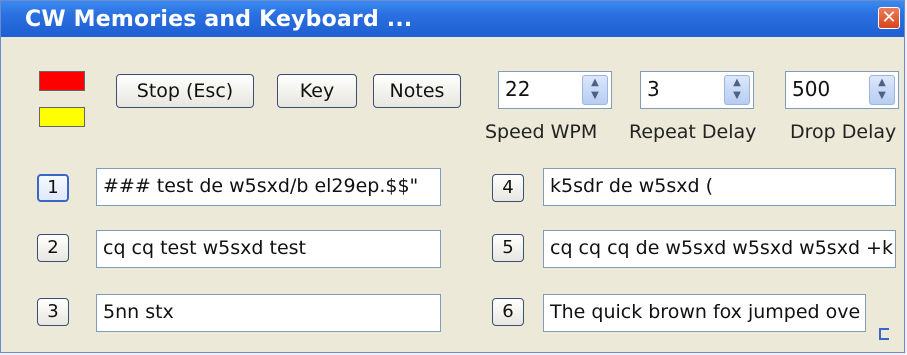 This screenshot has height=355, width=907. What do you see at coordinates (884, 334) in the screenshot?
I see `resize-grip-icon` at bounding box center [884, 334].